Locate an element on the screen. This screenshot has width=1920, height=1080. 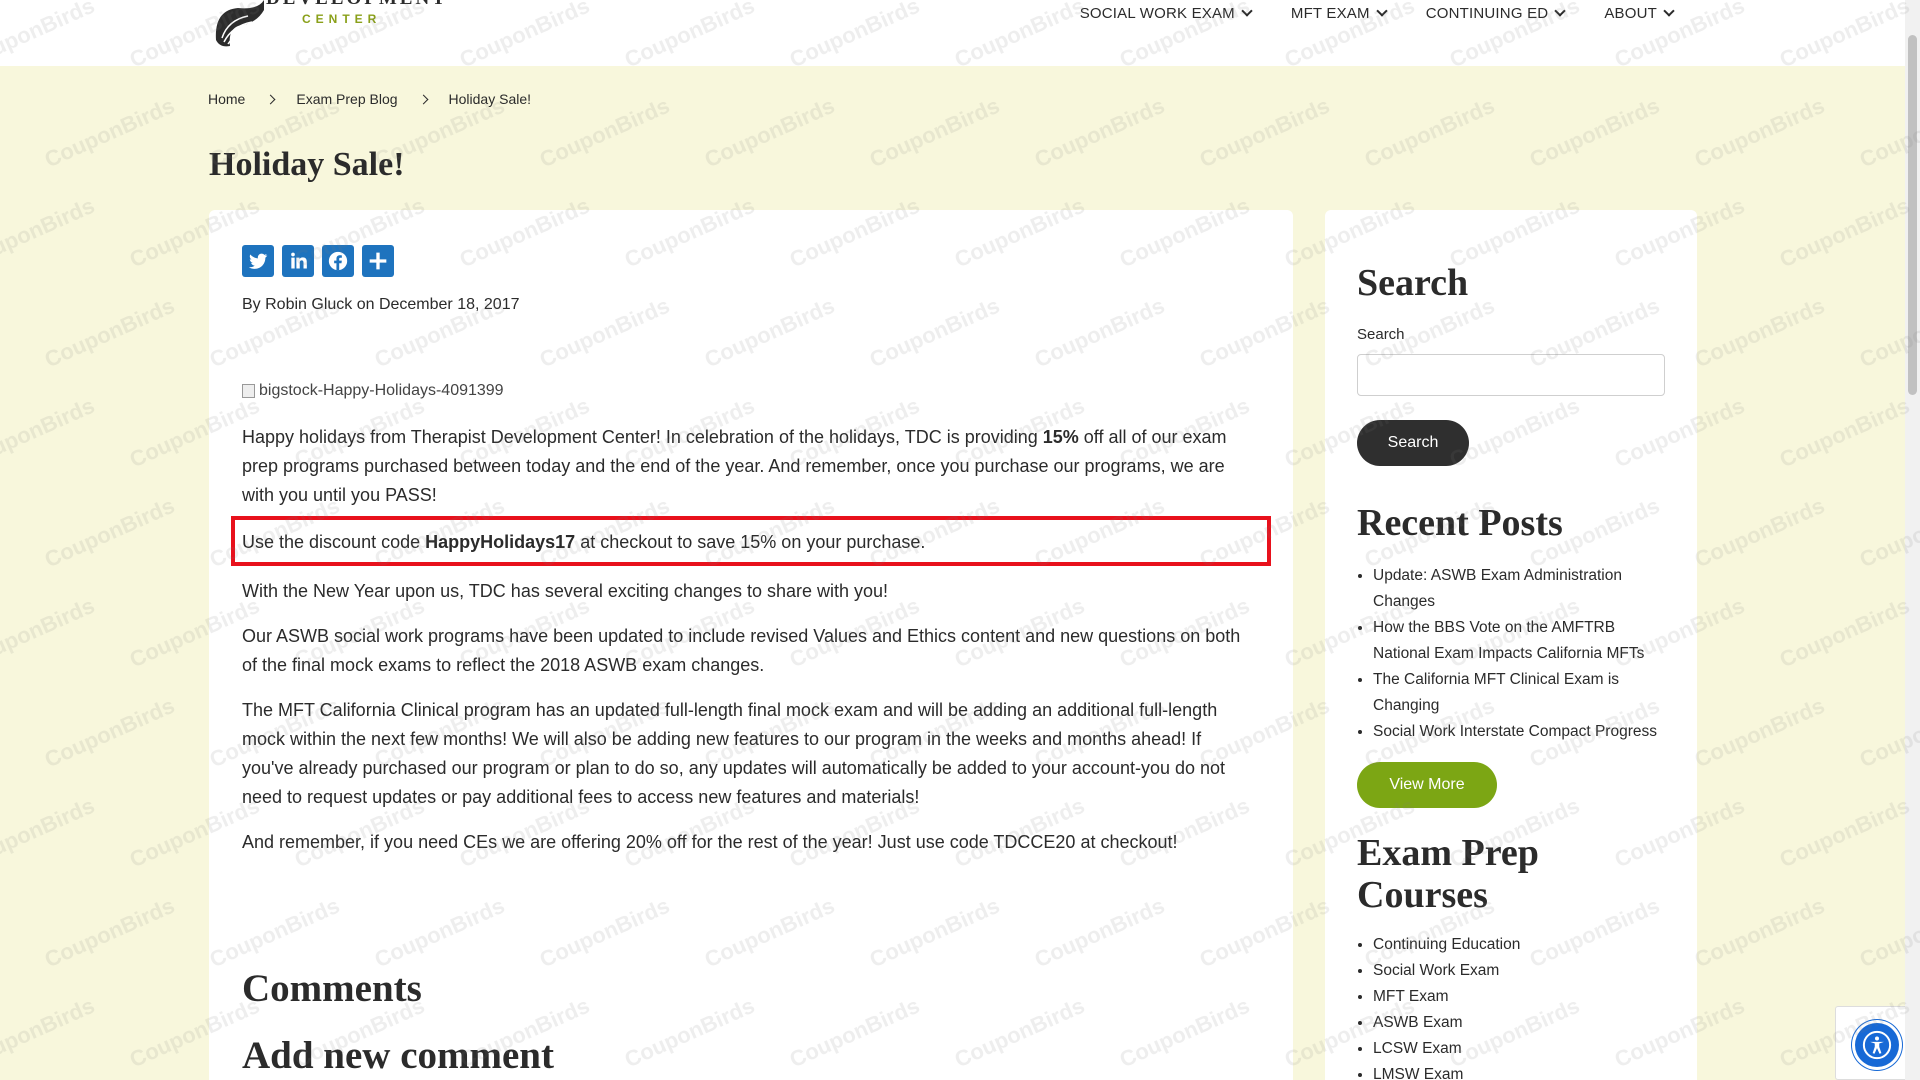
highlight-box is located at coordinates (751, 541).